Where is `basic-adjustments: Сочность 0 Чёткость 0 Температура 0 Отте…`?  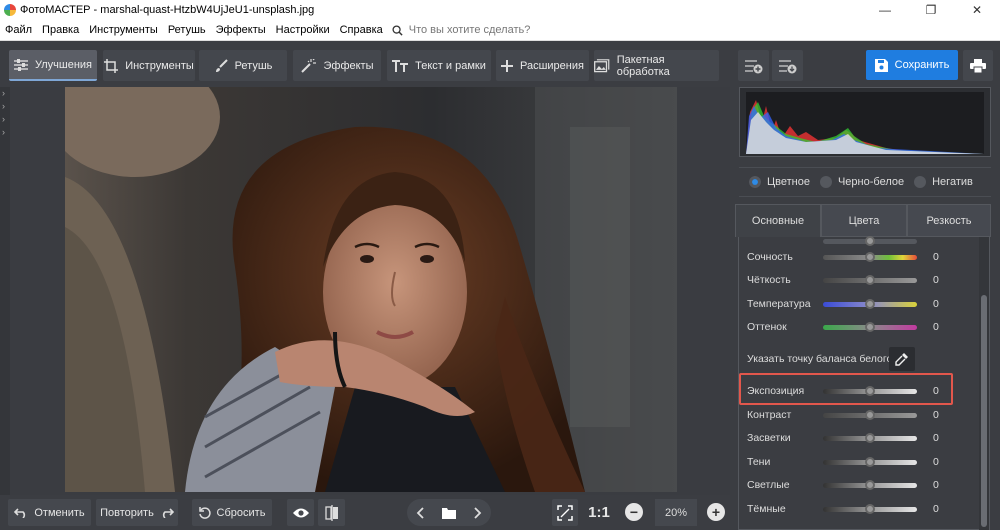
basic-adjustments: Сочность 0 Чёткость 0 Температура 0 Отте… is located at coordinates (864, 383).